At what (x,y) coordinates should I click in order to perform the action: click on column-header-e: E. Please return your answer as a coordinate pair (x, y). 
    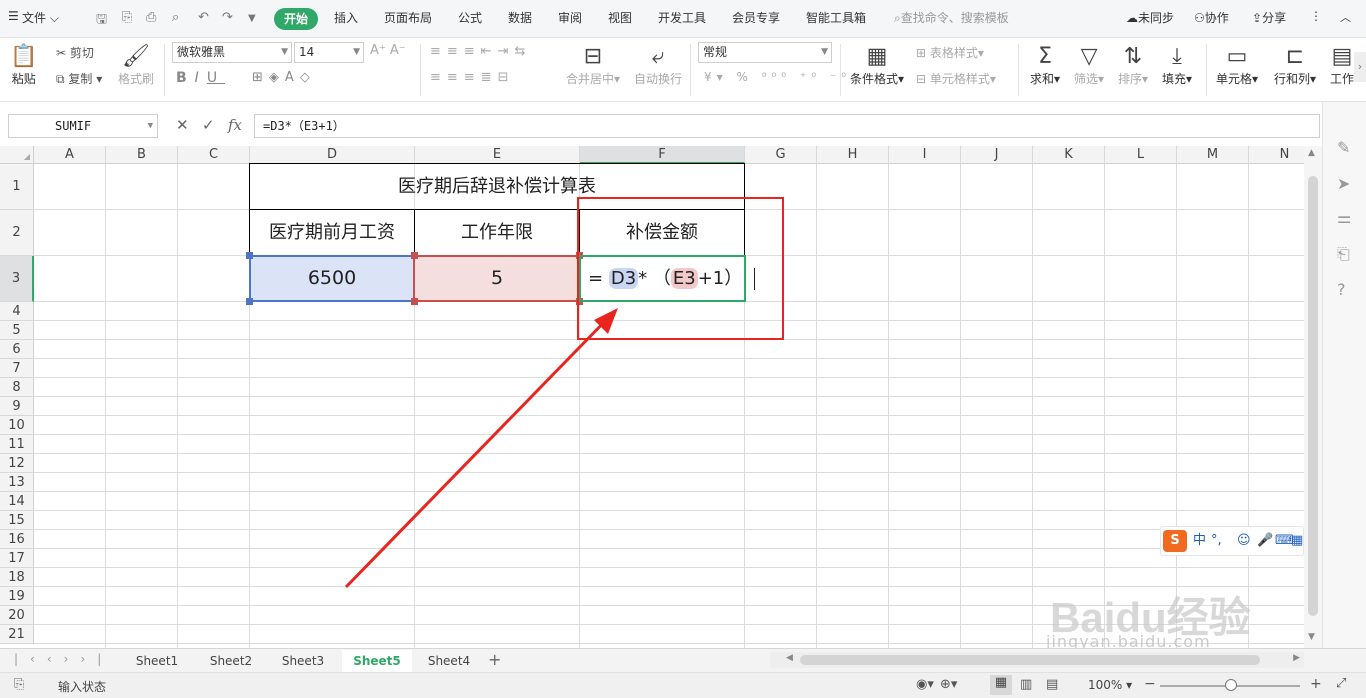
    Looking at the image, I should click on (497, 155).